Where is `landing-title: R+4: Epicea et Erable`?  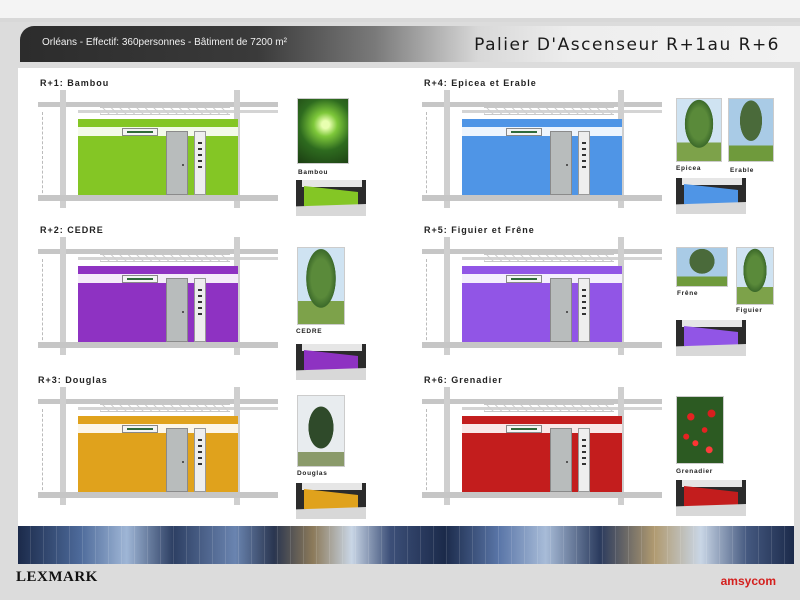 landing-title: R+4: Epicea et Erable is located at coordinates (480, 83).